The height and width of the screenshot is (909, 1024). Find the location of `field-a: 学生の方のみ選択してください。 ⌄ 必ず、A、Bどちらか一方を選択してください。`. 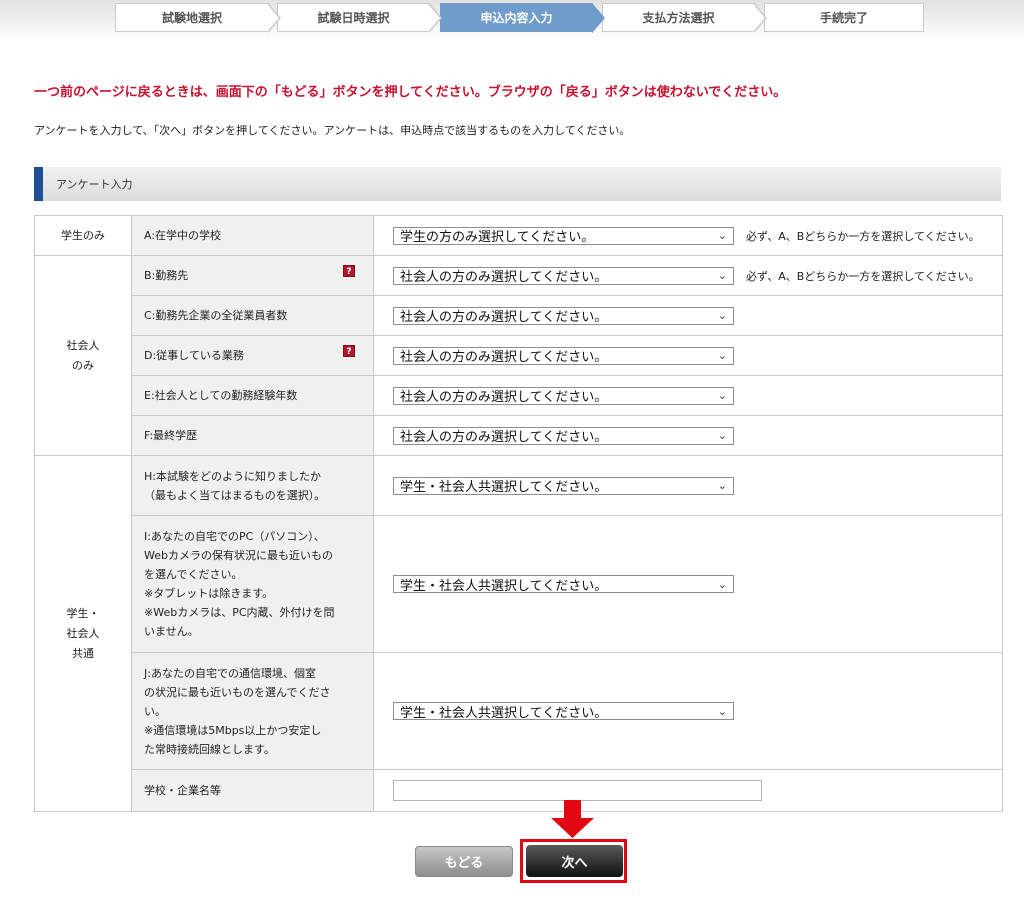

field-a: 学生の方のみ選択してください。 ⌄ 必ず、A、Bどちらか一方を選択してください。 is located at coordinates (688, 235).